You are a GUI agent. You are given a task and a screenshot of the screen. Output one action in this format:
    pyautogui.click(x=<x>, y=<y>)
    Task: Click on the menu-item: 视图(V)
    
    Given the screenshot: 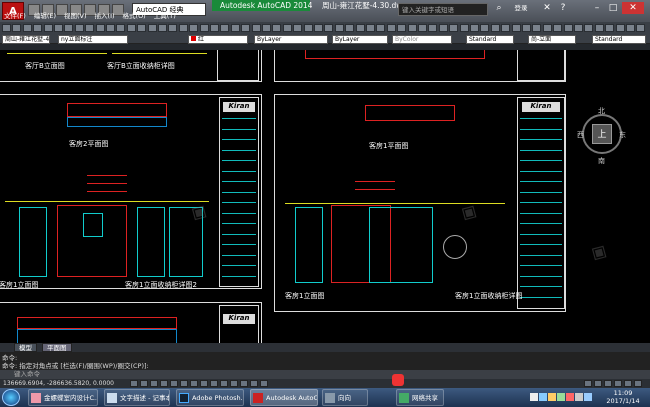 What is the action you would take?
    pyautogui.click(x=75, y=16)
    